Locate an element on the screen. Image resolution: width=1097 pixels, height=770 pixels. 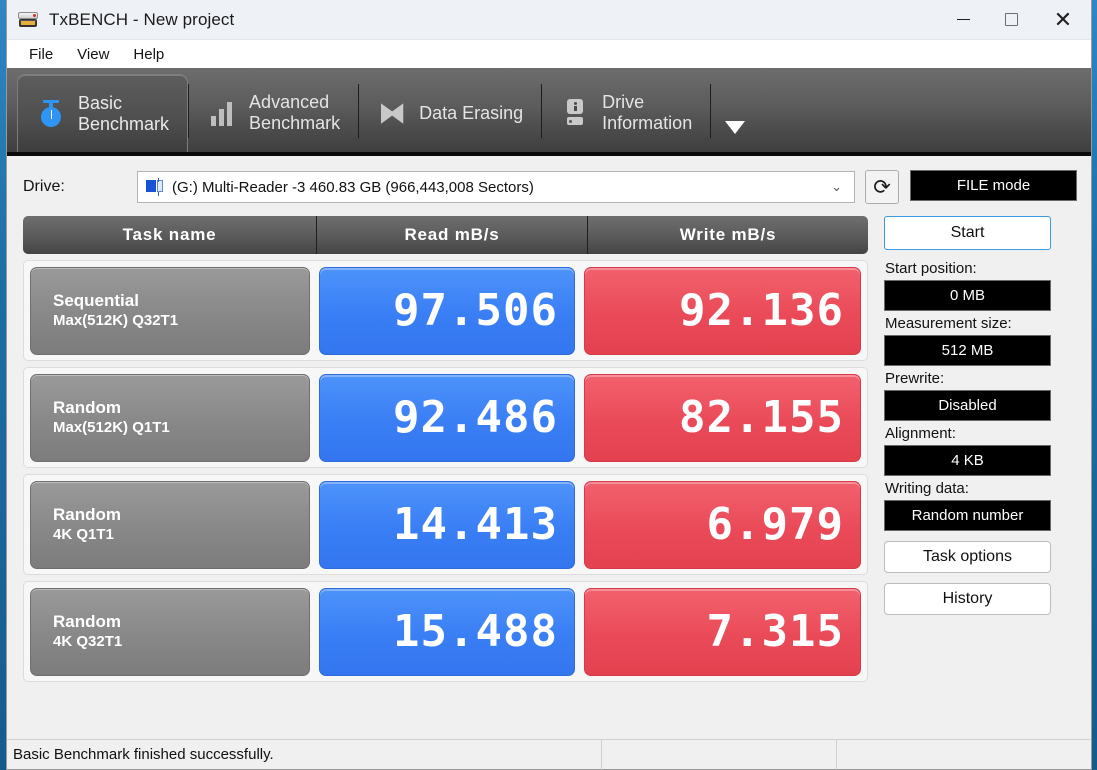
title-bar: TxBENCH - New project ✕ is located at coordinates (549, 20).